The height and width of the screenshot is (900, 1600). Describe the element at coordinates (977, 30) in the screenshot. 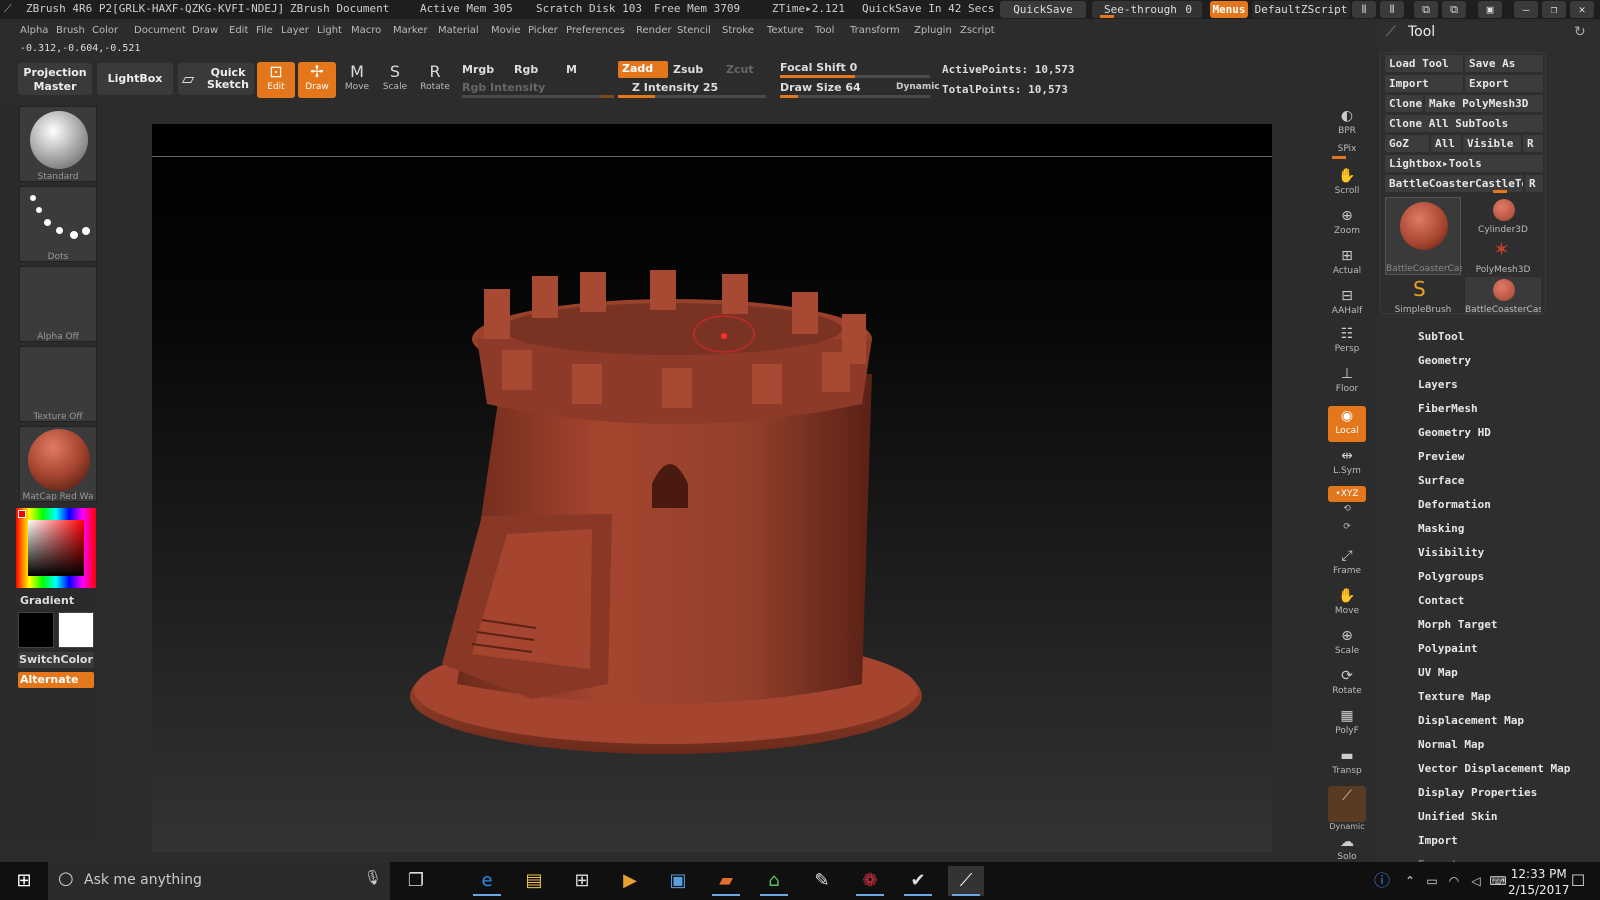

I see `menu-zscript: Zscript` at that location.